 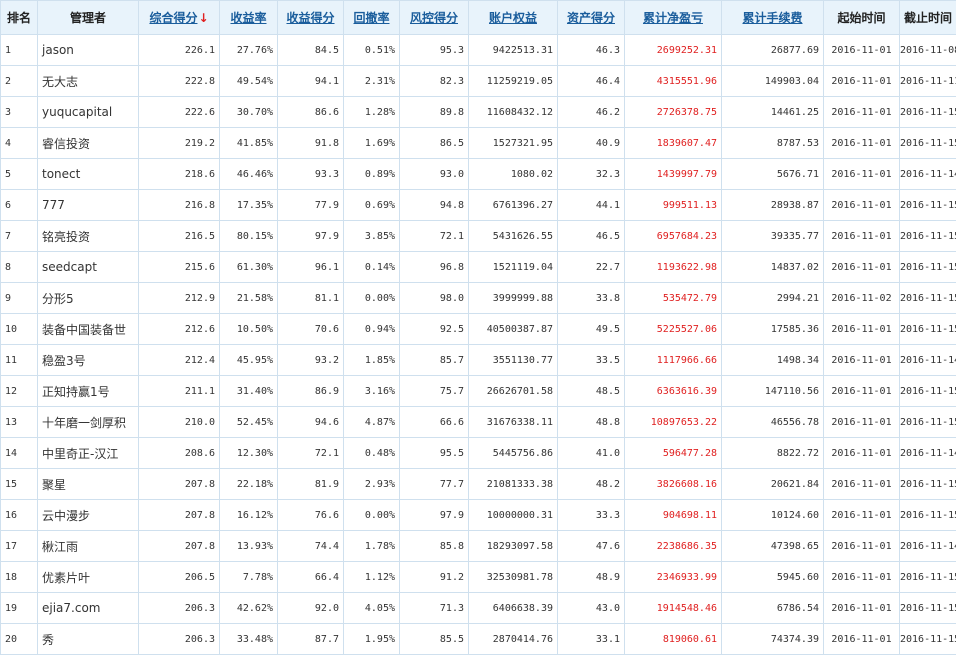 I want to click on header-drawdown-label: 回撤率, so click(x=371, y=18).